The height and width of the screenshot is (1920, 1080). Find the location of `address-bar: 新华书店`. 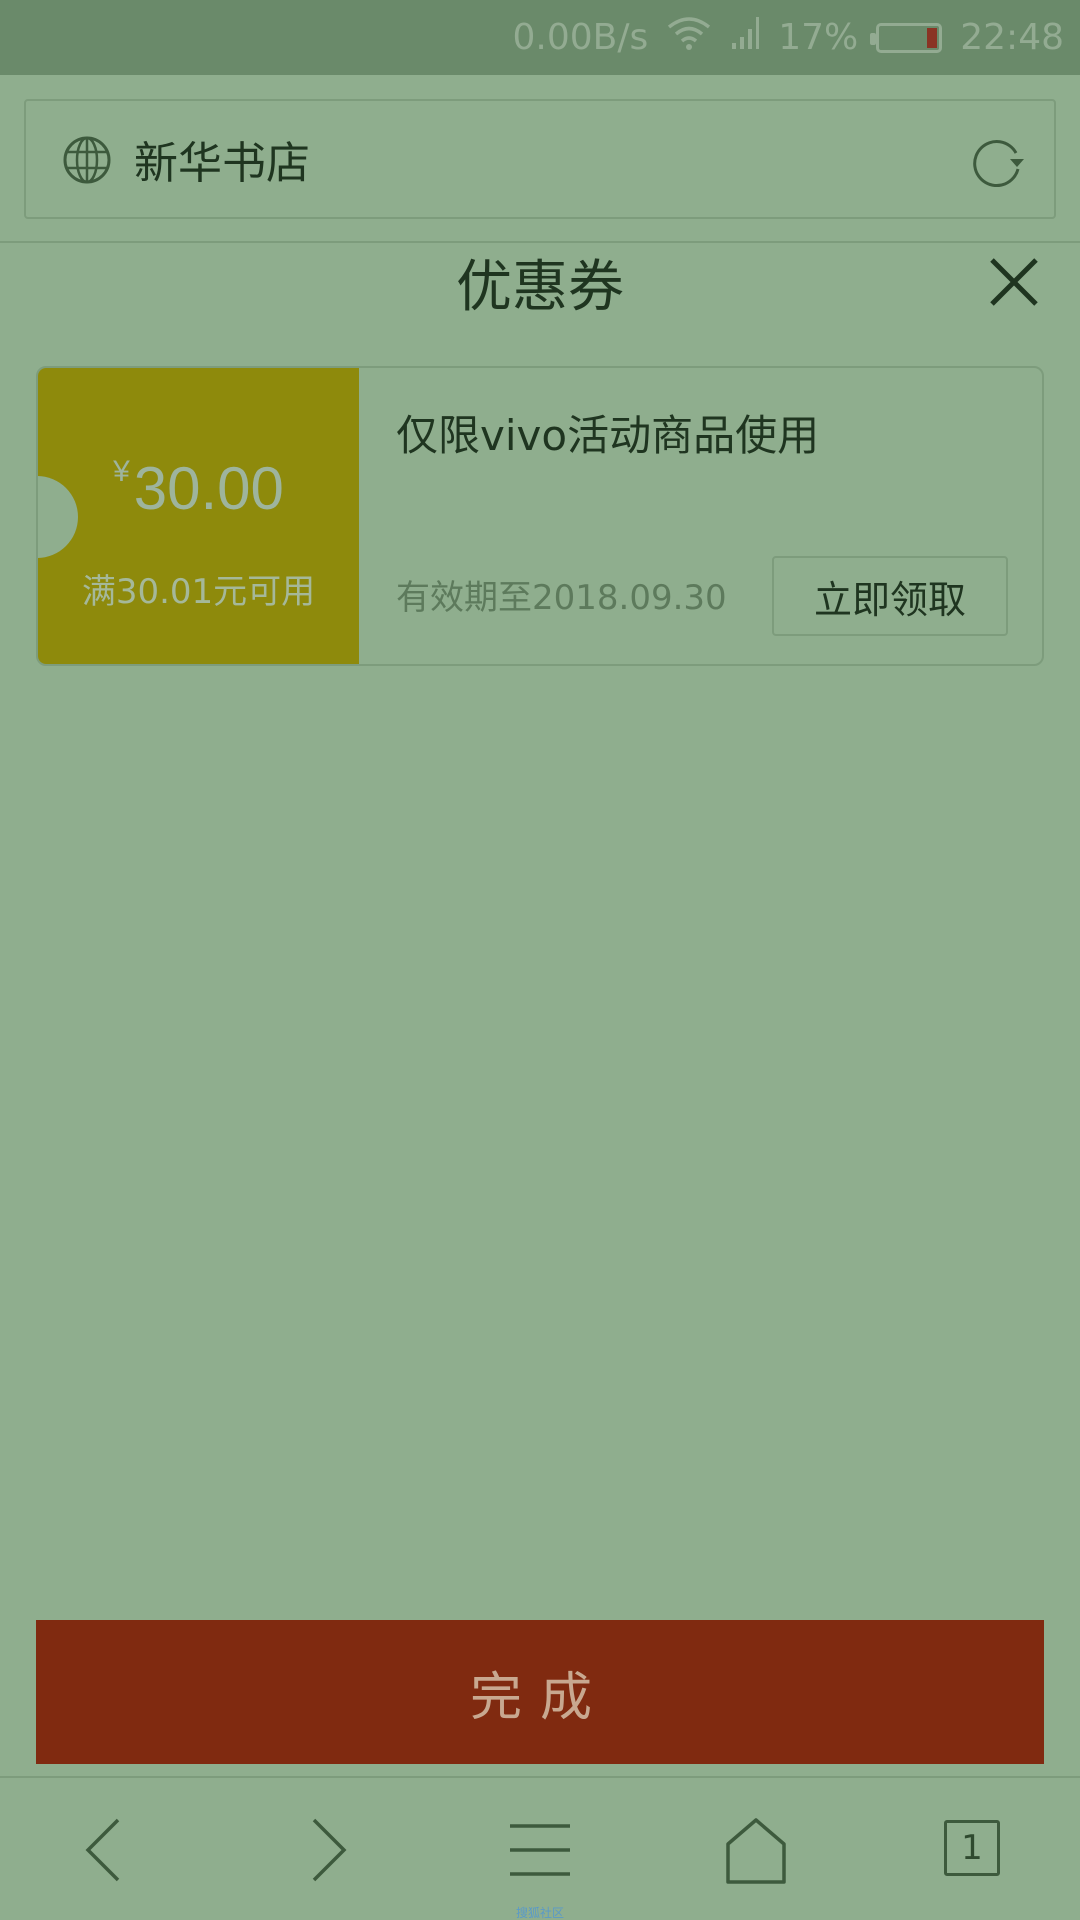

address-bar: 新华书店 is located at coordinates (540, 159).